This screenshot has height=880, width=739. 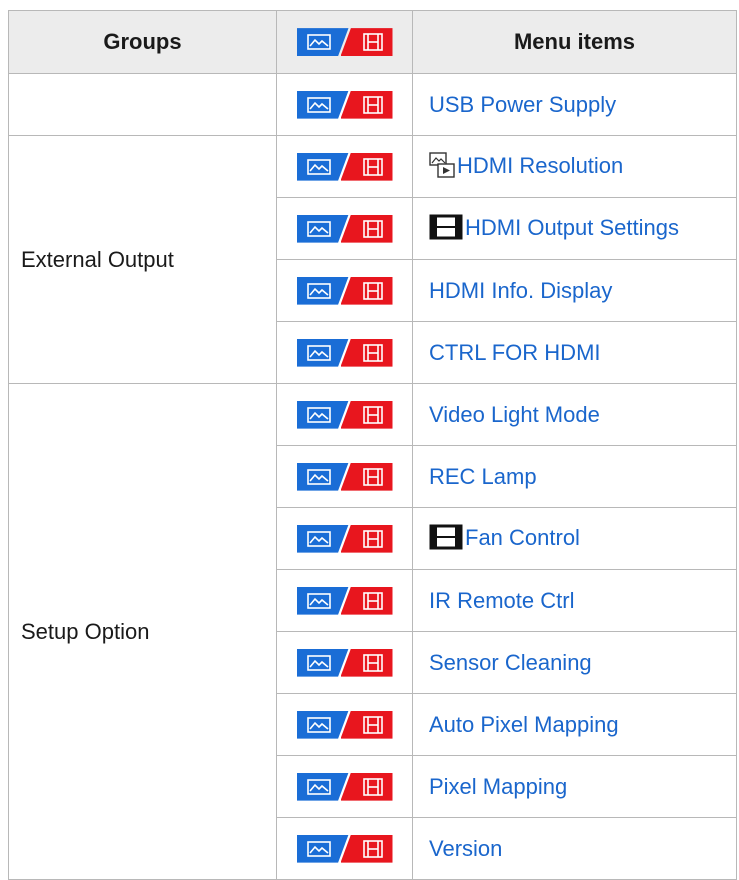 I want to click on menu-item-link: Auto Pixel Mapping, so click(x=524, y=724).